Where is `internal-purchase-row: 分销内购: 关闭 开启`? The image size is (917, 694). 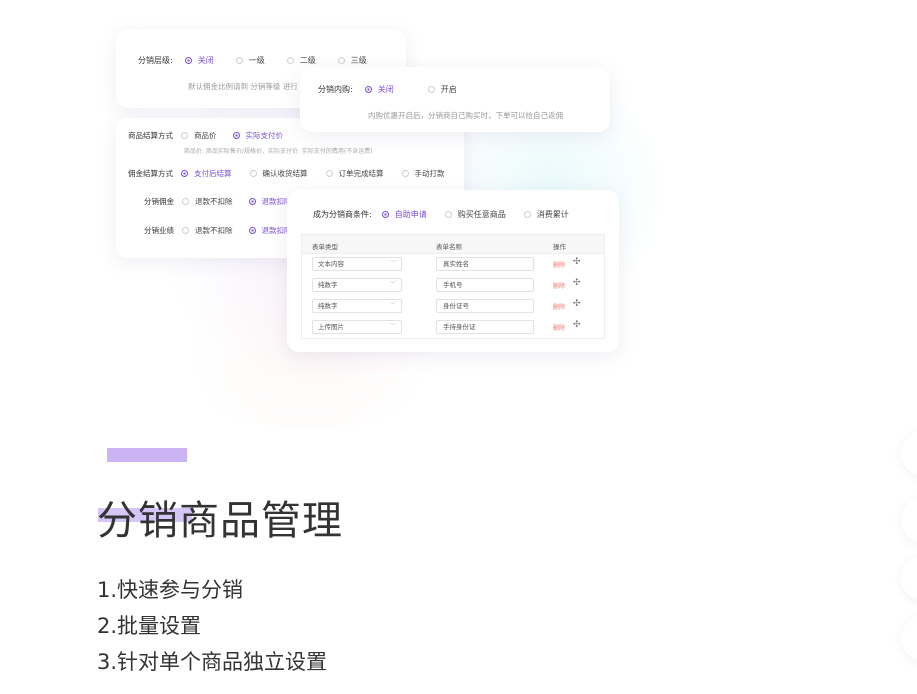 internal-purchase-row: 分销内购: 关闭 开启 is located at coordinates (387, 89).